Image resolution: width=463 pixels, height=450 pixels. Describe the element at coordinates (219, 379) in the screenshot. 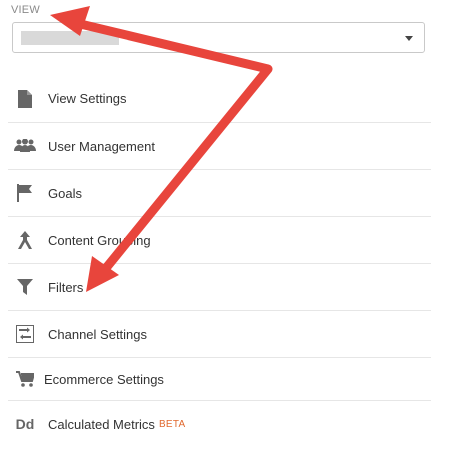

I see `menu-item-ecommerce-settings: Ecommerce Settings` at that location.